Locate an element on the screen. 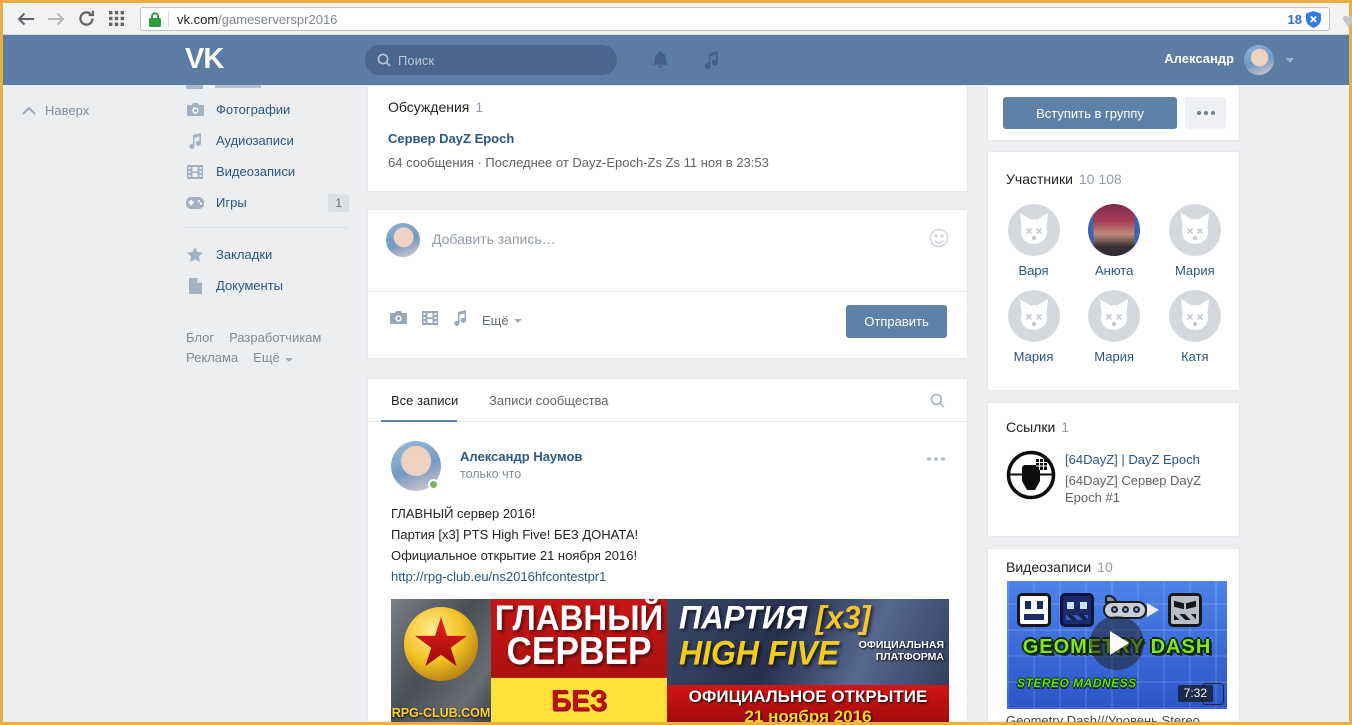 This screenshot has width=1352, height=725. banner-left-section: RPG-CLUB.COM is located at coordinates (441, 660).